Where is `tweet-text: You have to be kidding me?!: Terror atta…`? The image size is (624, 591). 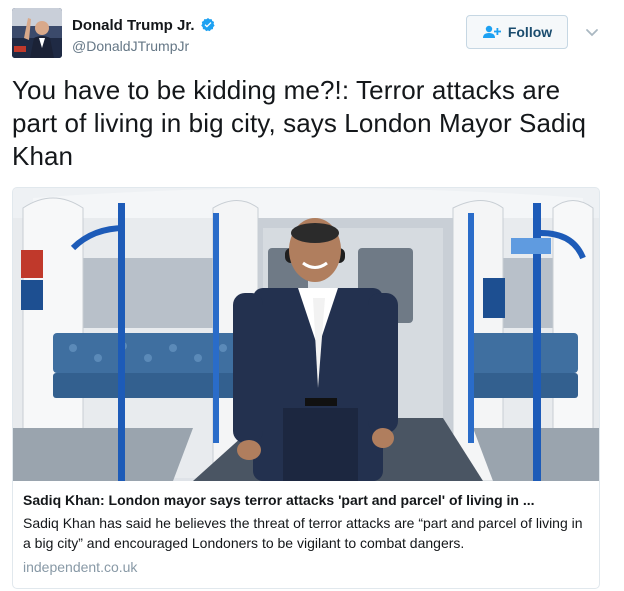 tweet-text: You have to be kidding me?!: Terror atta… is located at coordinates (299, 123).